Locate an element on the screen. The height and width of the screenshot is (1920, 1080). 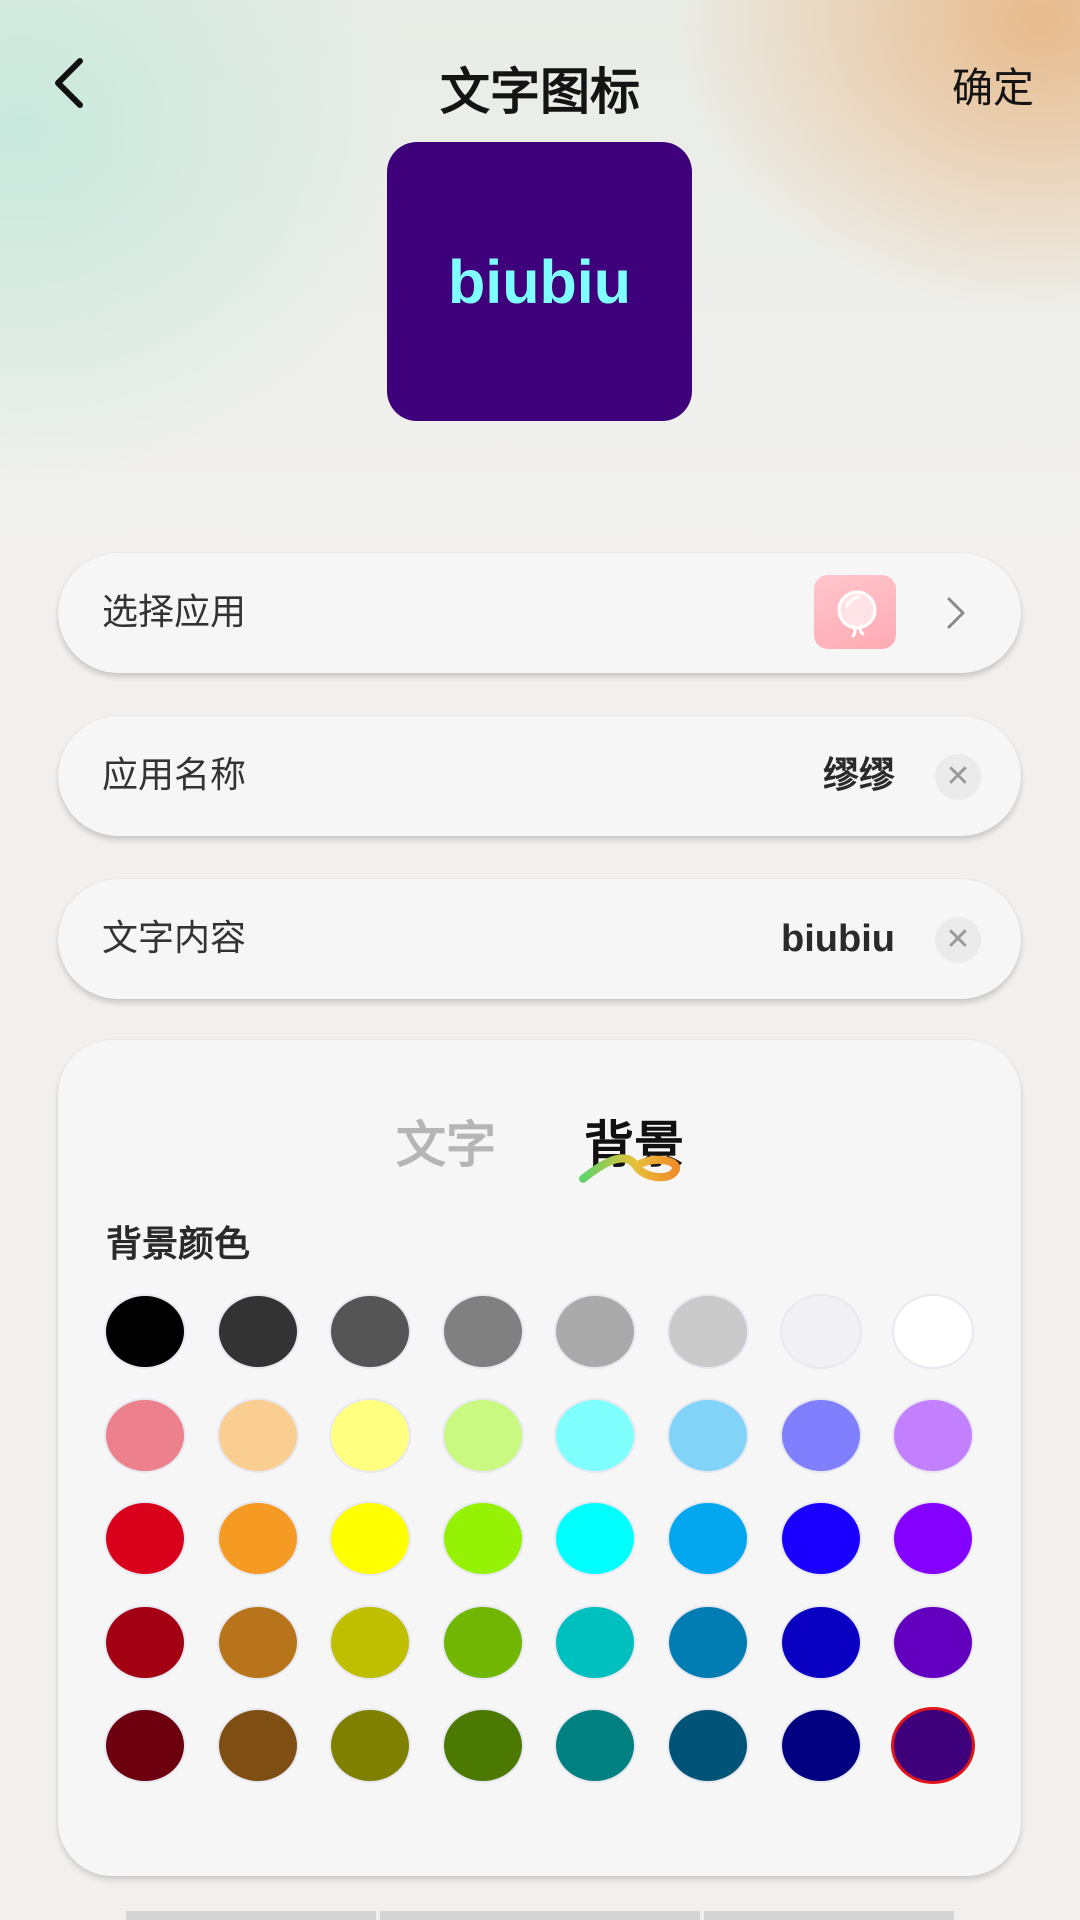
active-tab-underline is located at coordinates (629, 1168).